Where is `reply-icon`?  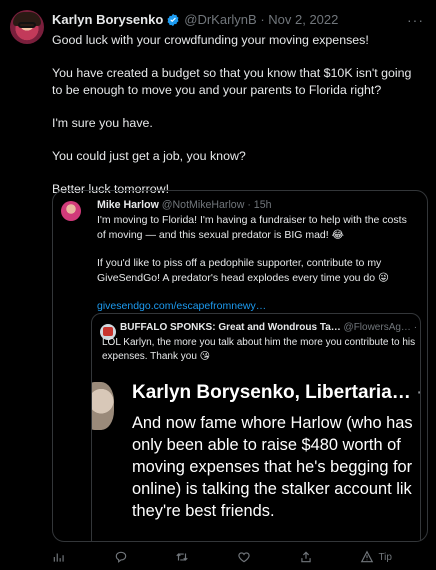
reply-icon is located at coordinates (120, 557).